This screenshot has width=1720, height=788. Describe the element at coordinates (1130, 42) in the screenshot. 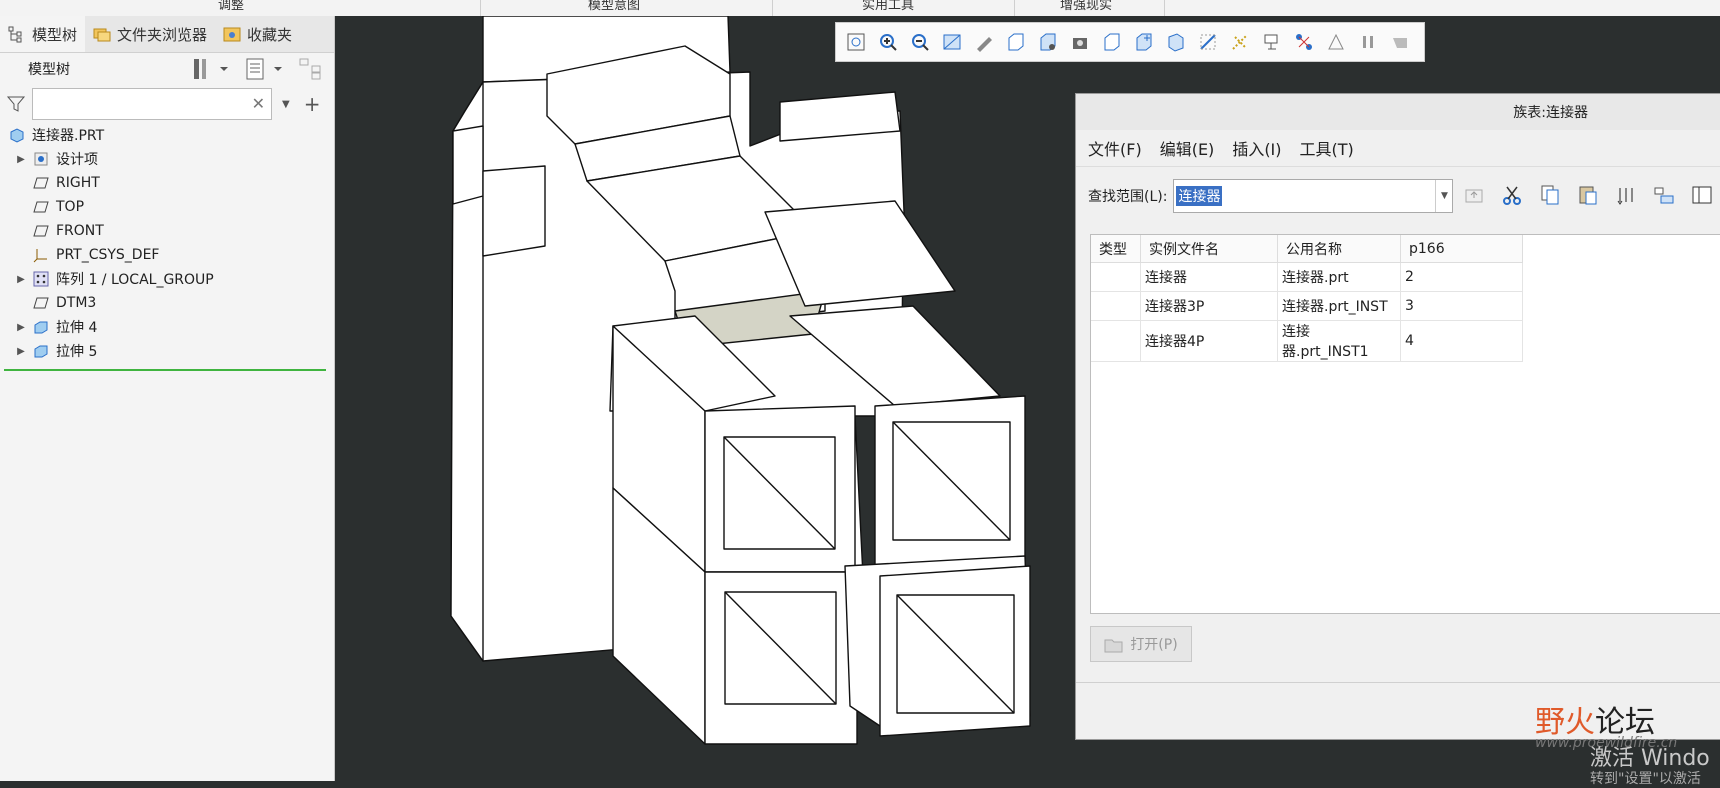

I see `graphics-toolbar` at that location.